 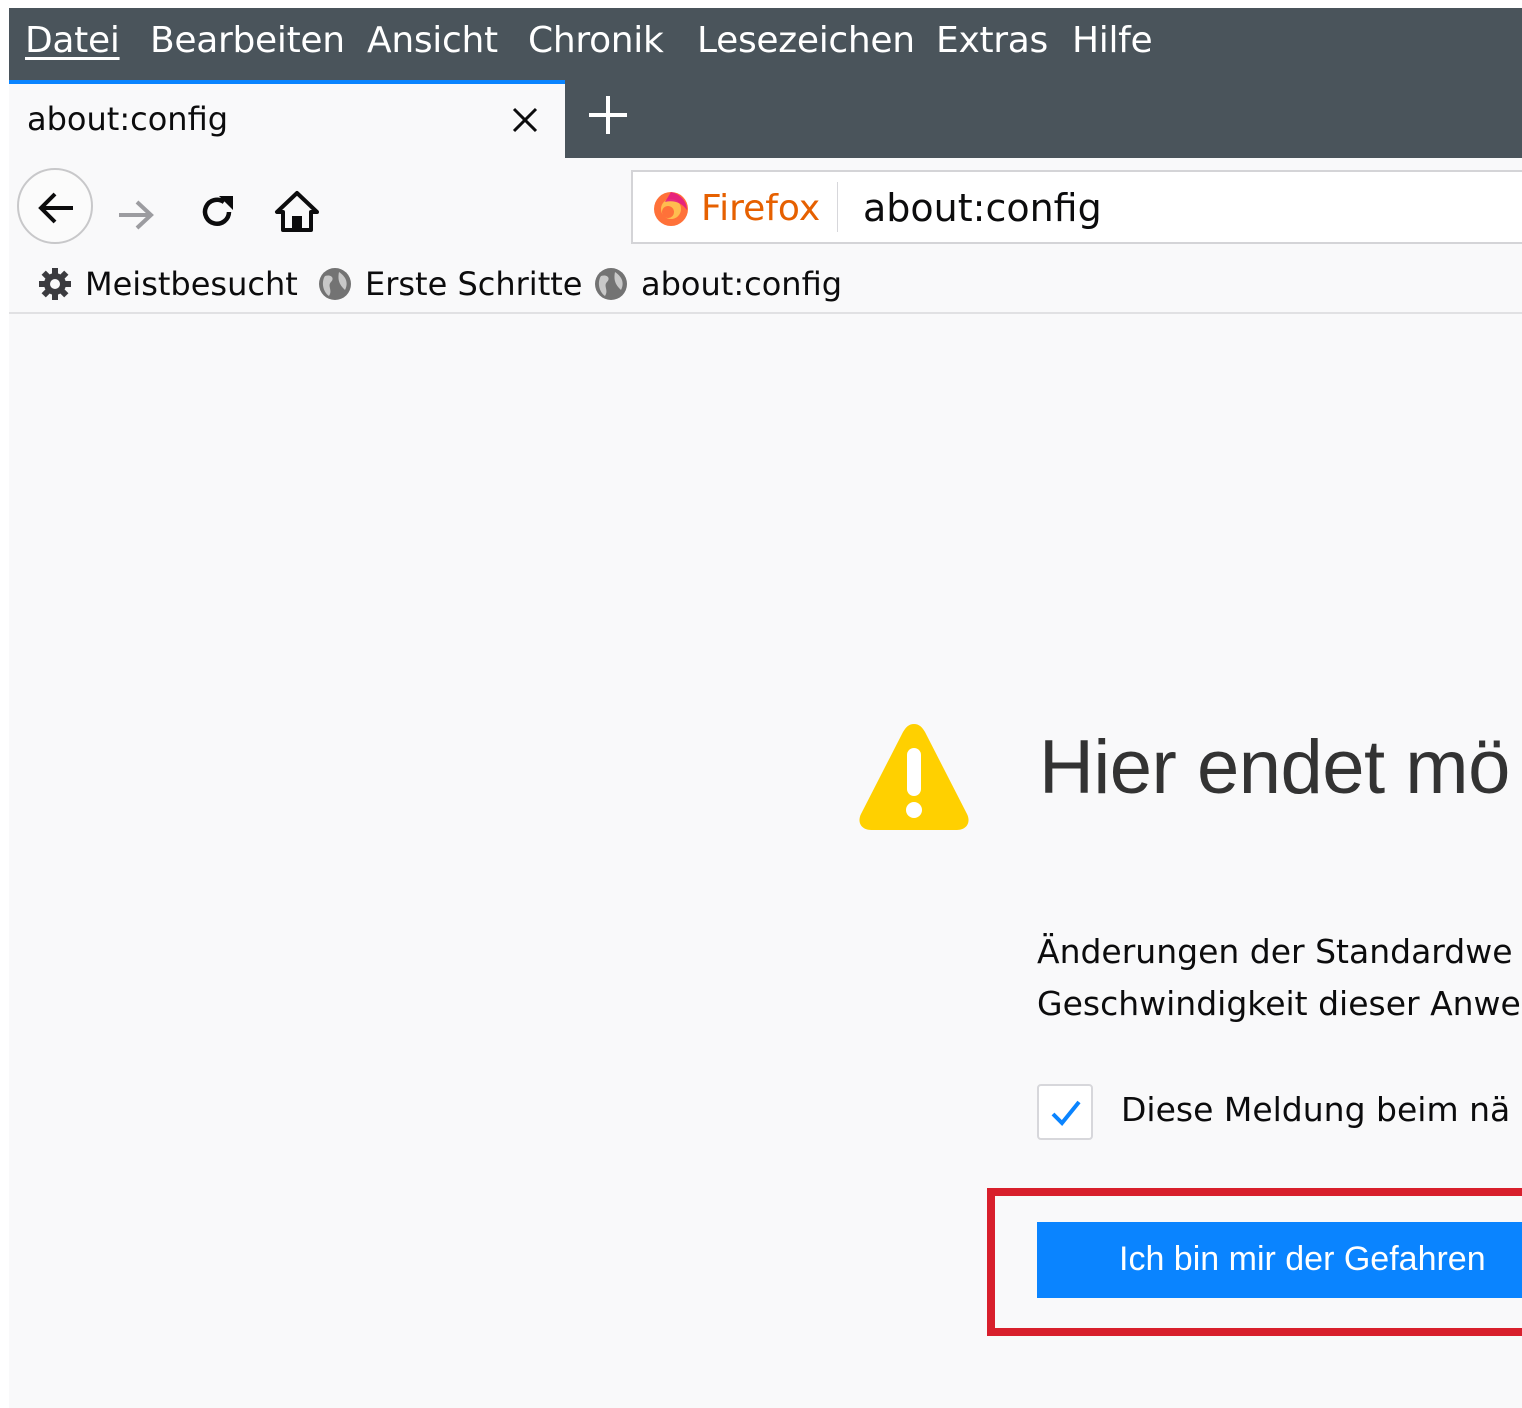 I want to click on warning-text-line: Geschwindigkeit dieser Anwe, so click(x=1279, y=1003).